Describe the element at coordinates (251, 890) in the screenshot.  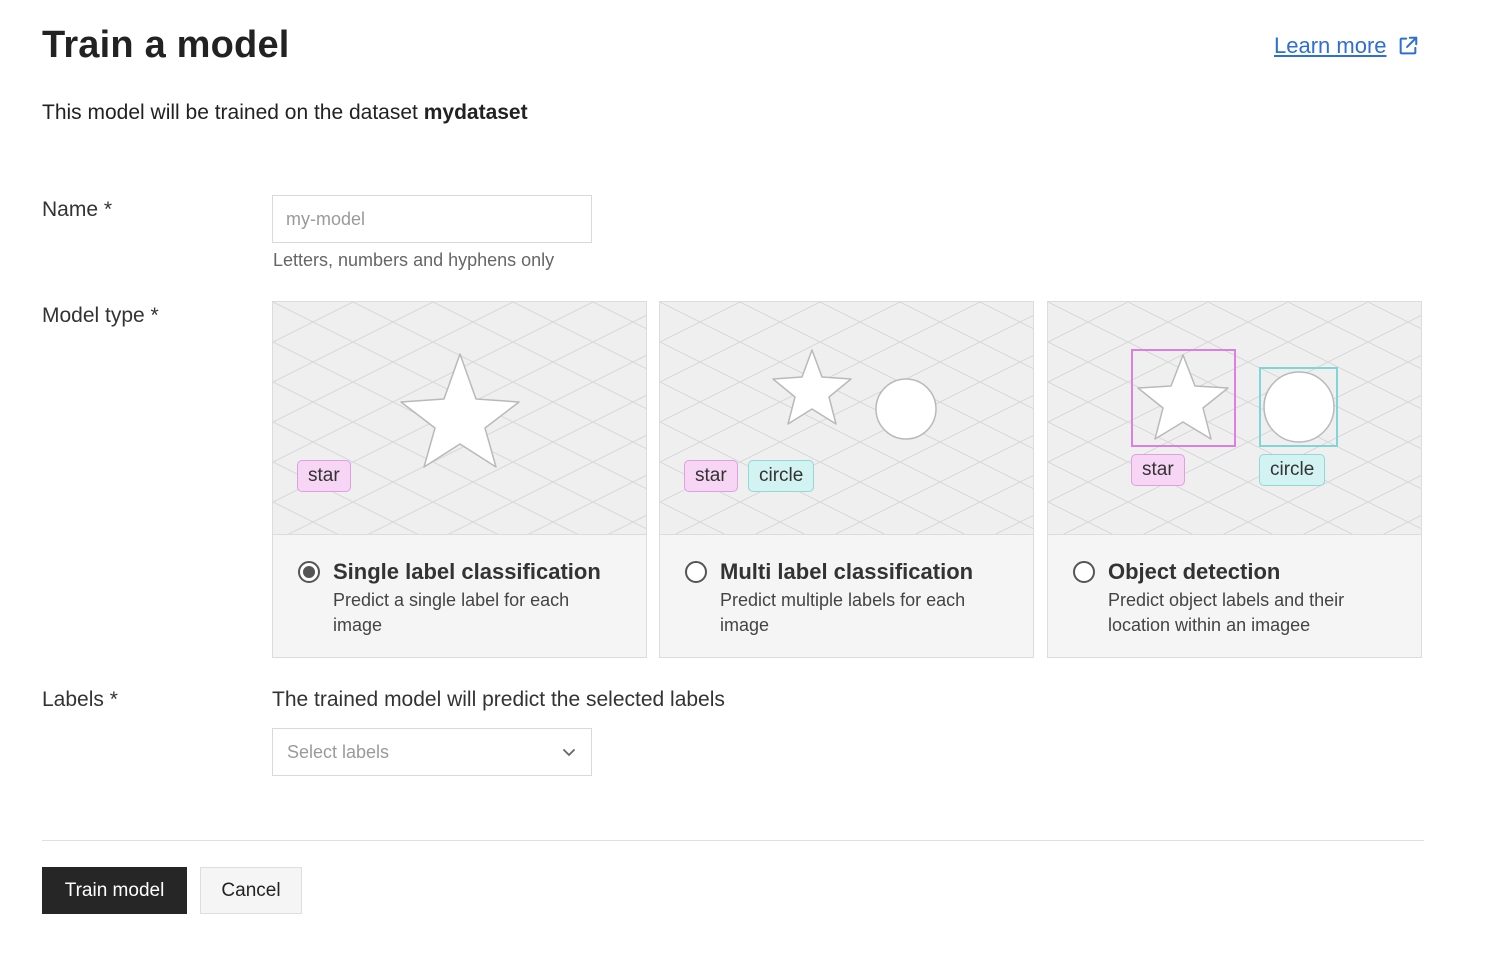
I see `cancel-button: Cancel` at that location.